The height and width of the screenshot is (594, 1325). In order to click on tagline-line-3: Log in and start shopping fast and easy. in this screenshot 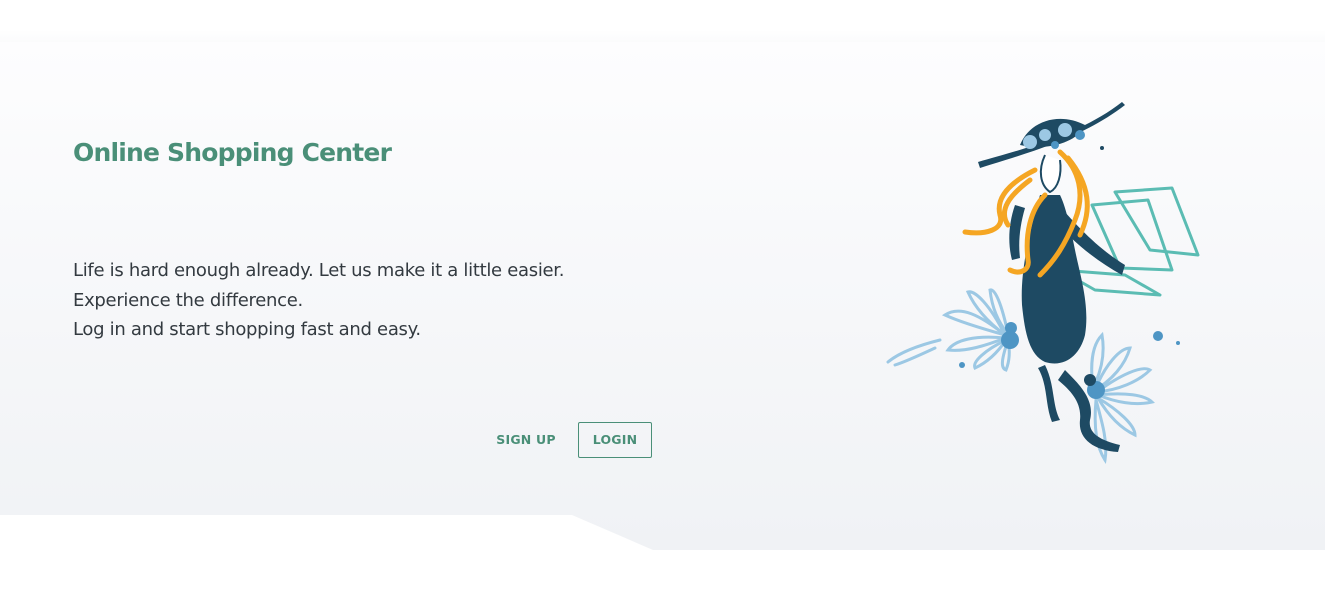, I will do `click(247, 329)`.